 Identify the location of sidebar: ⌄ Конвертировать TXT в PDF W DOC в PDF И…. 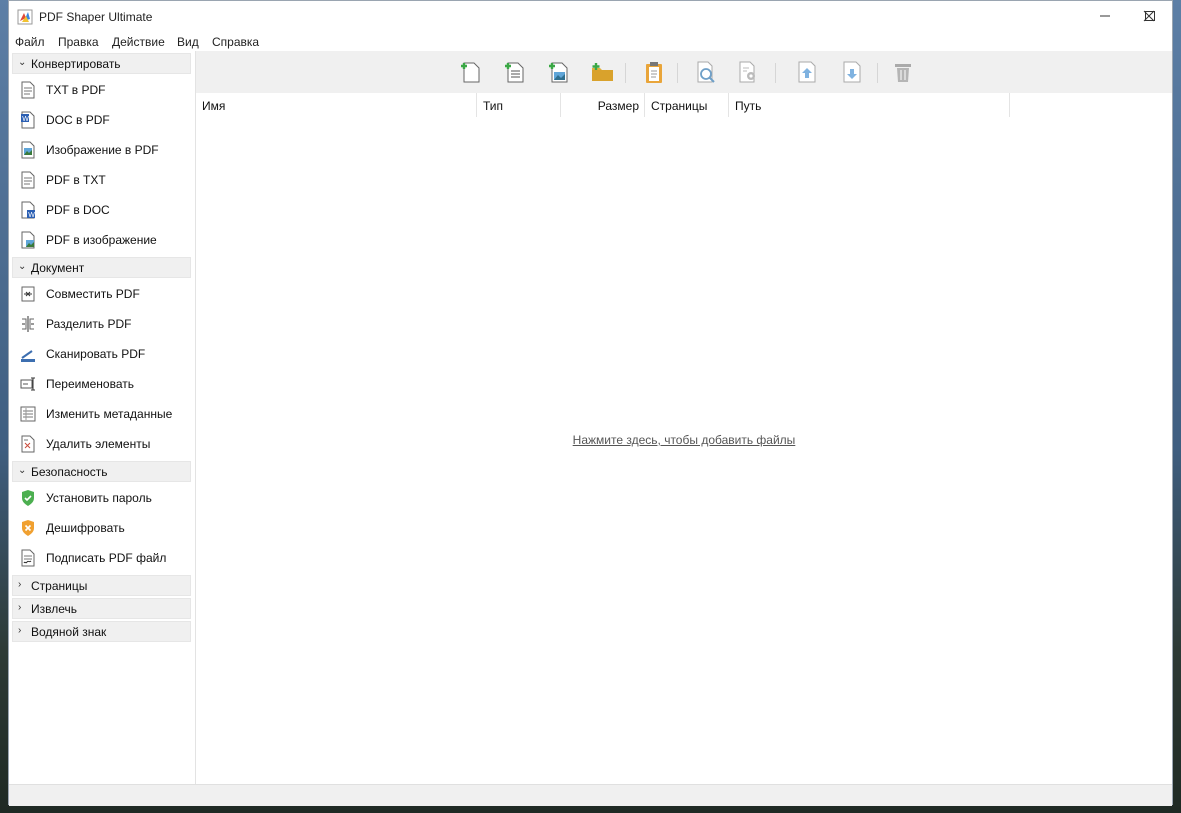
(102, 417).